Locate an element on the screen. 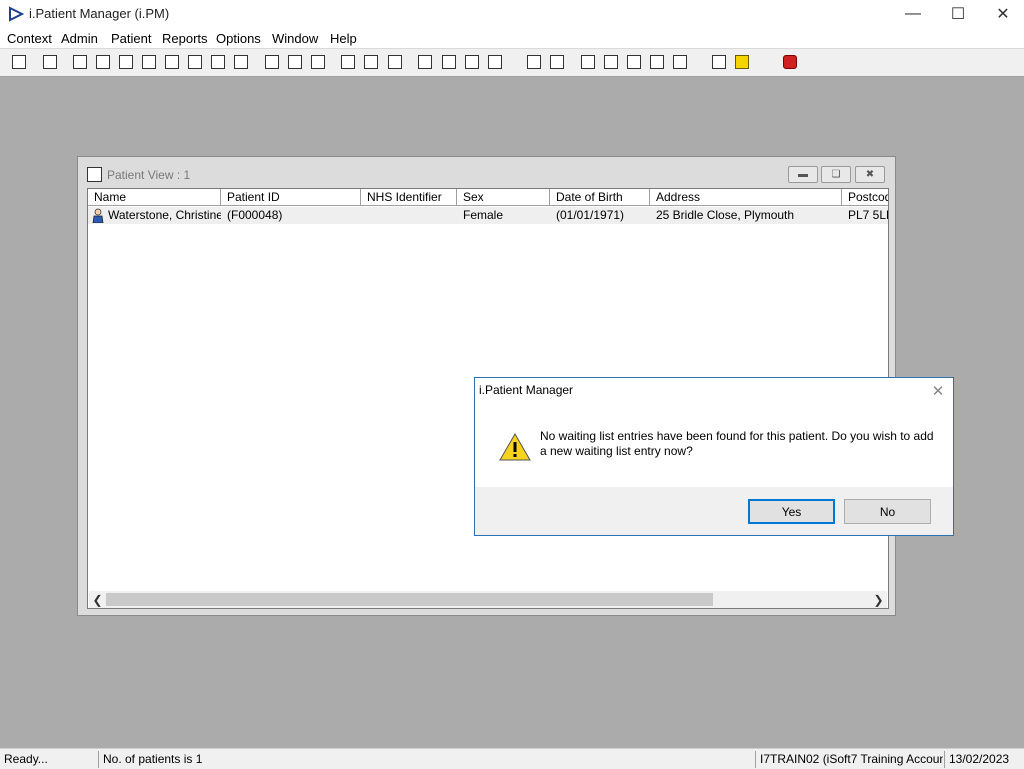 This screenshot has width=1024, height=769. search-icon is located at coordinates (272, 62).